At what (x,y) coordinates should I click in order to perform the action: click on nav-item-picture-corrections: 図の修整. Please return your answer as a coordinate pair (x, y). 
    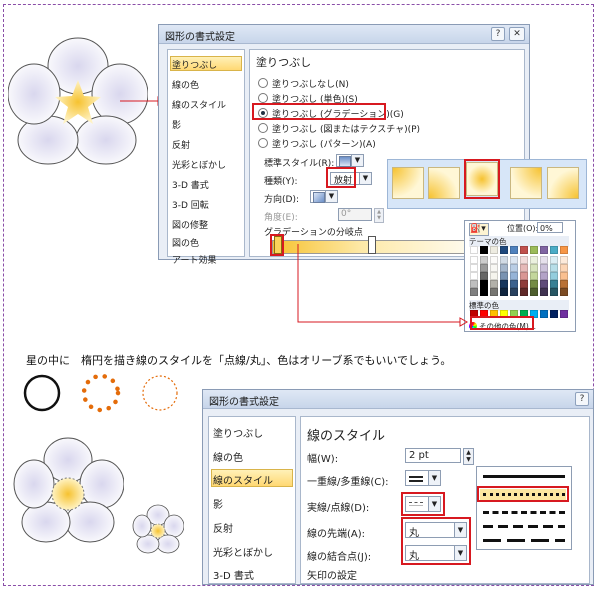
    Looking at the image, I should click on (190, 224).